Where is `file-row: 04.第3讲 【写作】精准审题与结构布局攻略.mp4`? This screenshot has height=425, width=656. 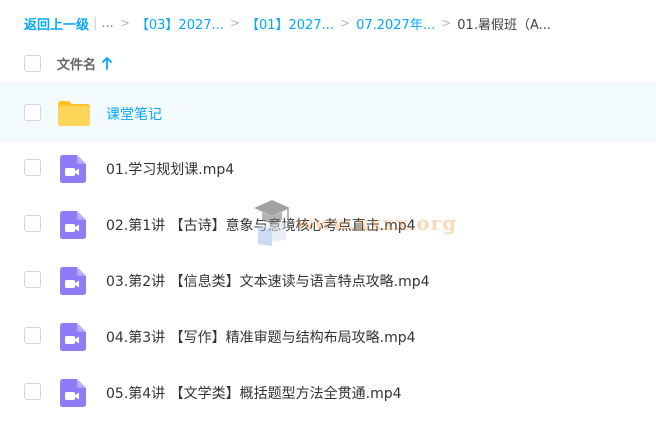
file-row: 04.第3讲 【写作】精准审题与结构布局攻略.mp4 is located at coordinates (328, 336).